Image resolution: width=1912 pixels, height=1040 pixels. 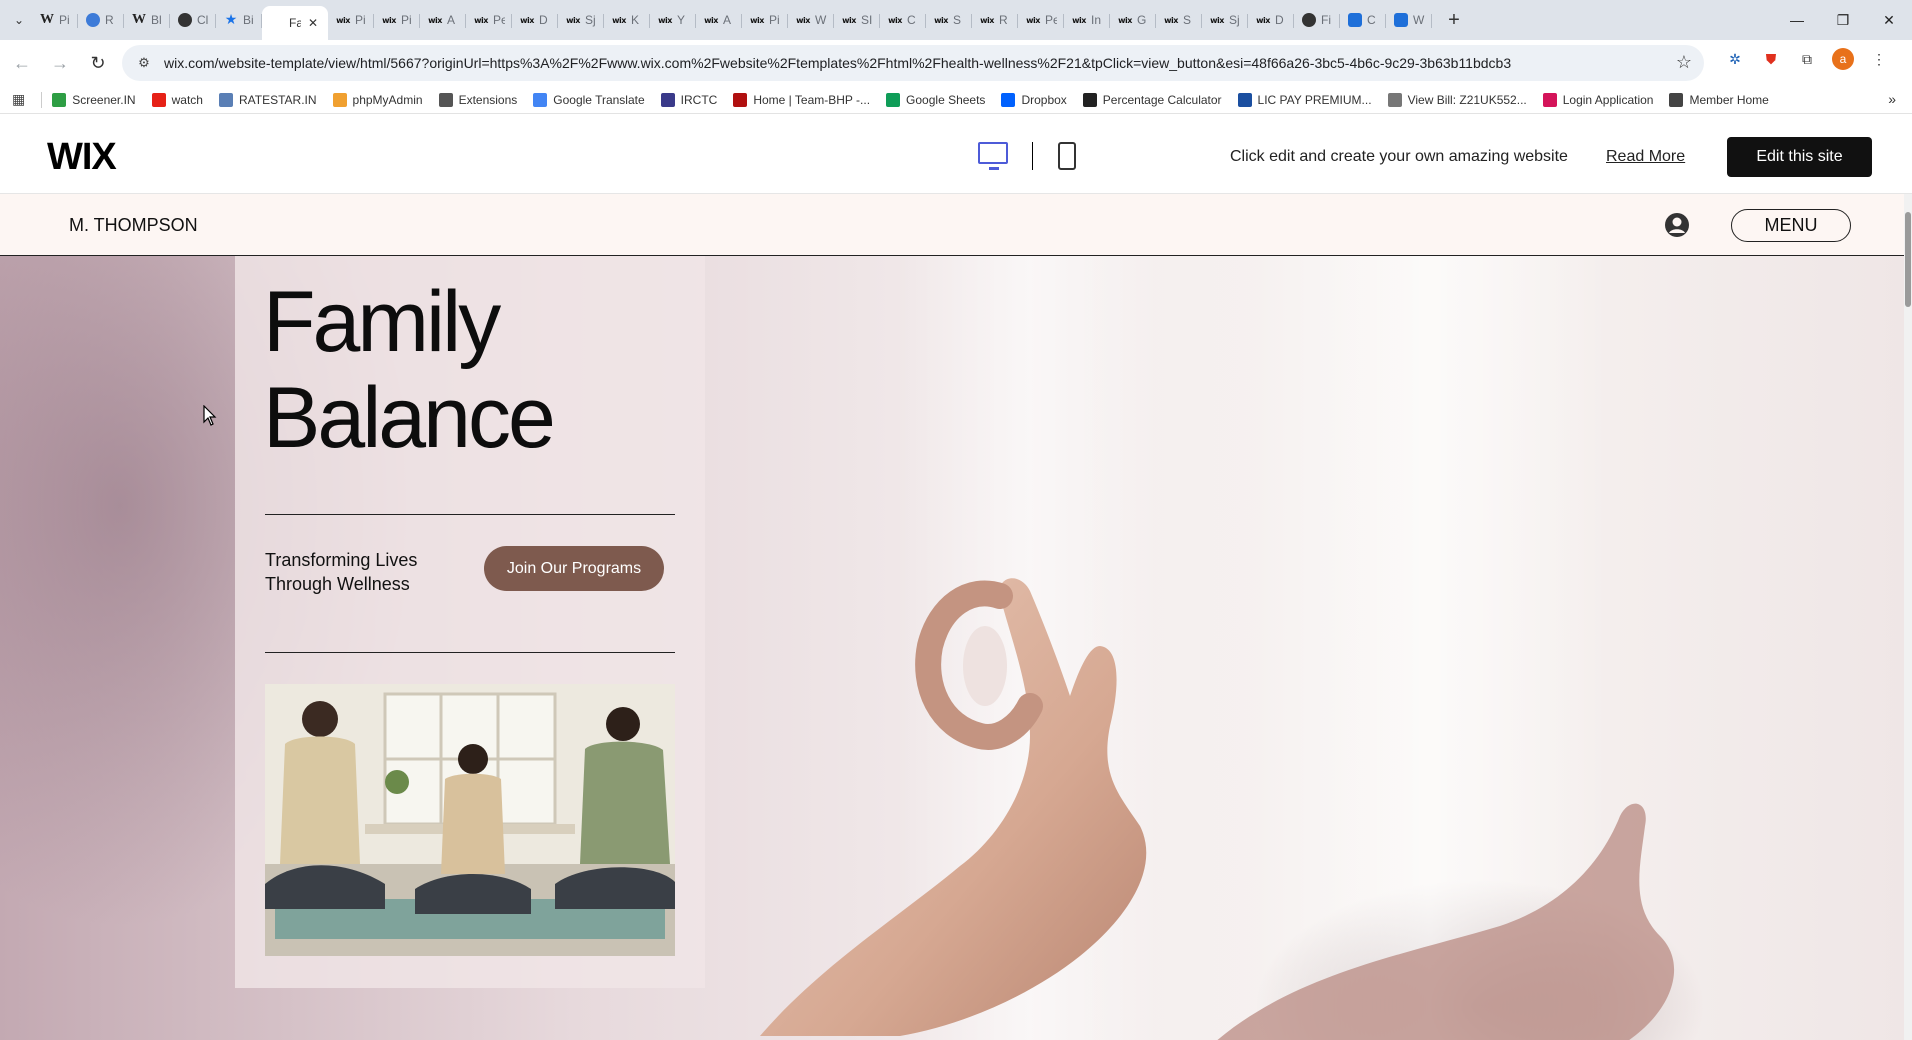 What do you see at coordinates (1051, 20) in the screenshot?
I see `tab-title: Pe` at bounding box center [1051, 20].